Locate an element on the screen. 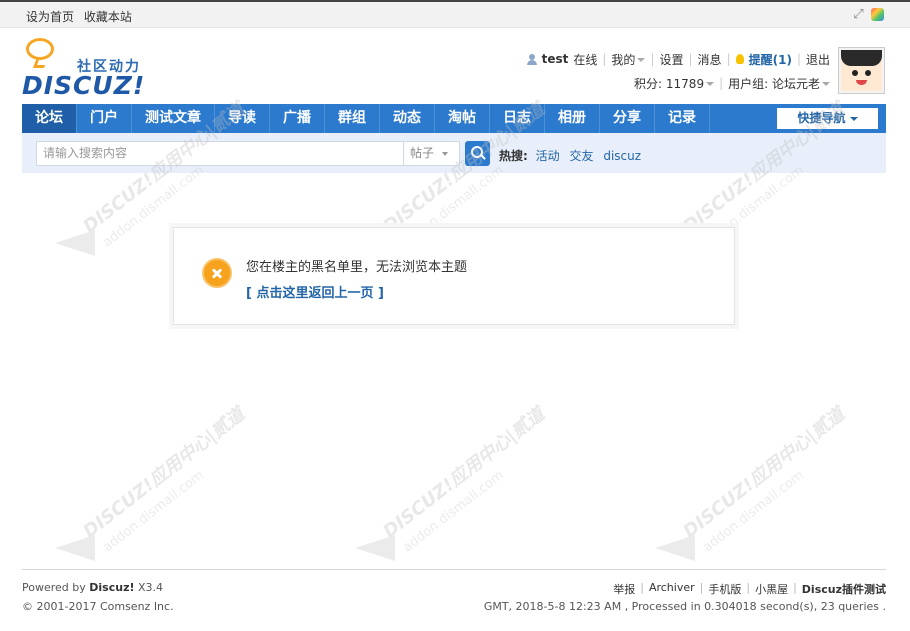 The height and width of the screenshot is (631, 910). copyright: © 2001-2017 Comsenz Inc. is located at coordinates (98, 606).